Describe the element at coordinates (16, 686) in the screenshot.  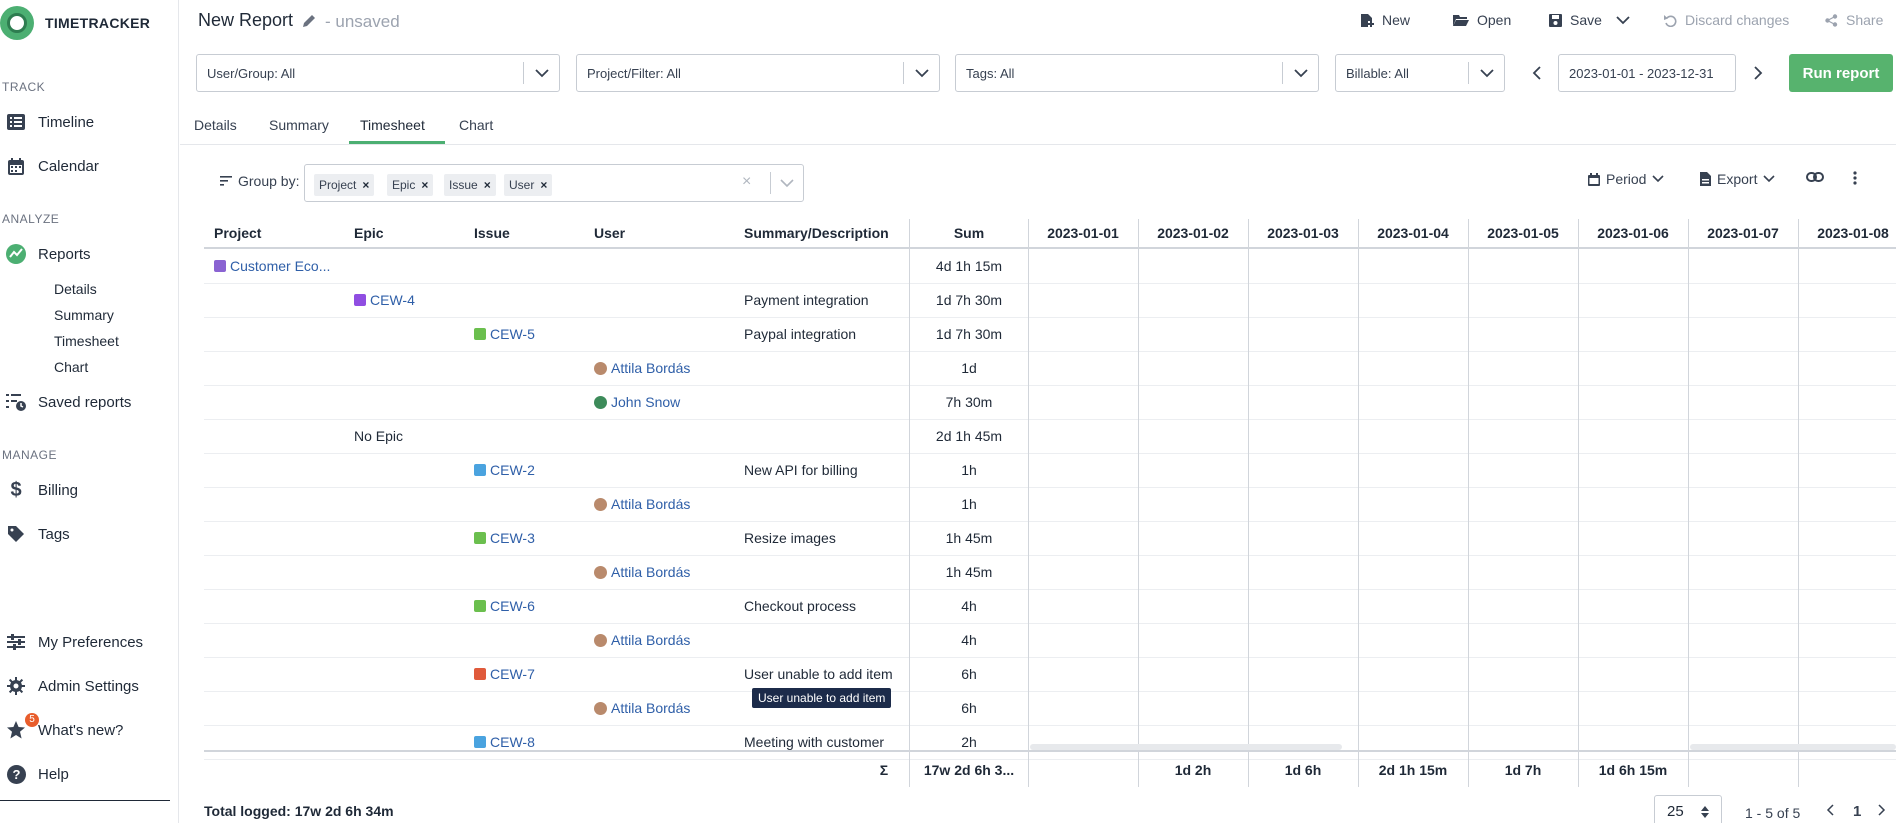
I see `gear-icon` at that location.